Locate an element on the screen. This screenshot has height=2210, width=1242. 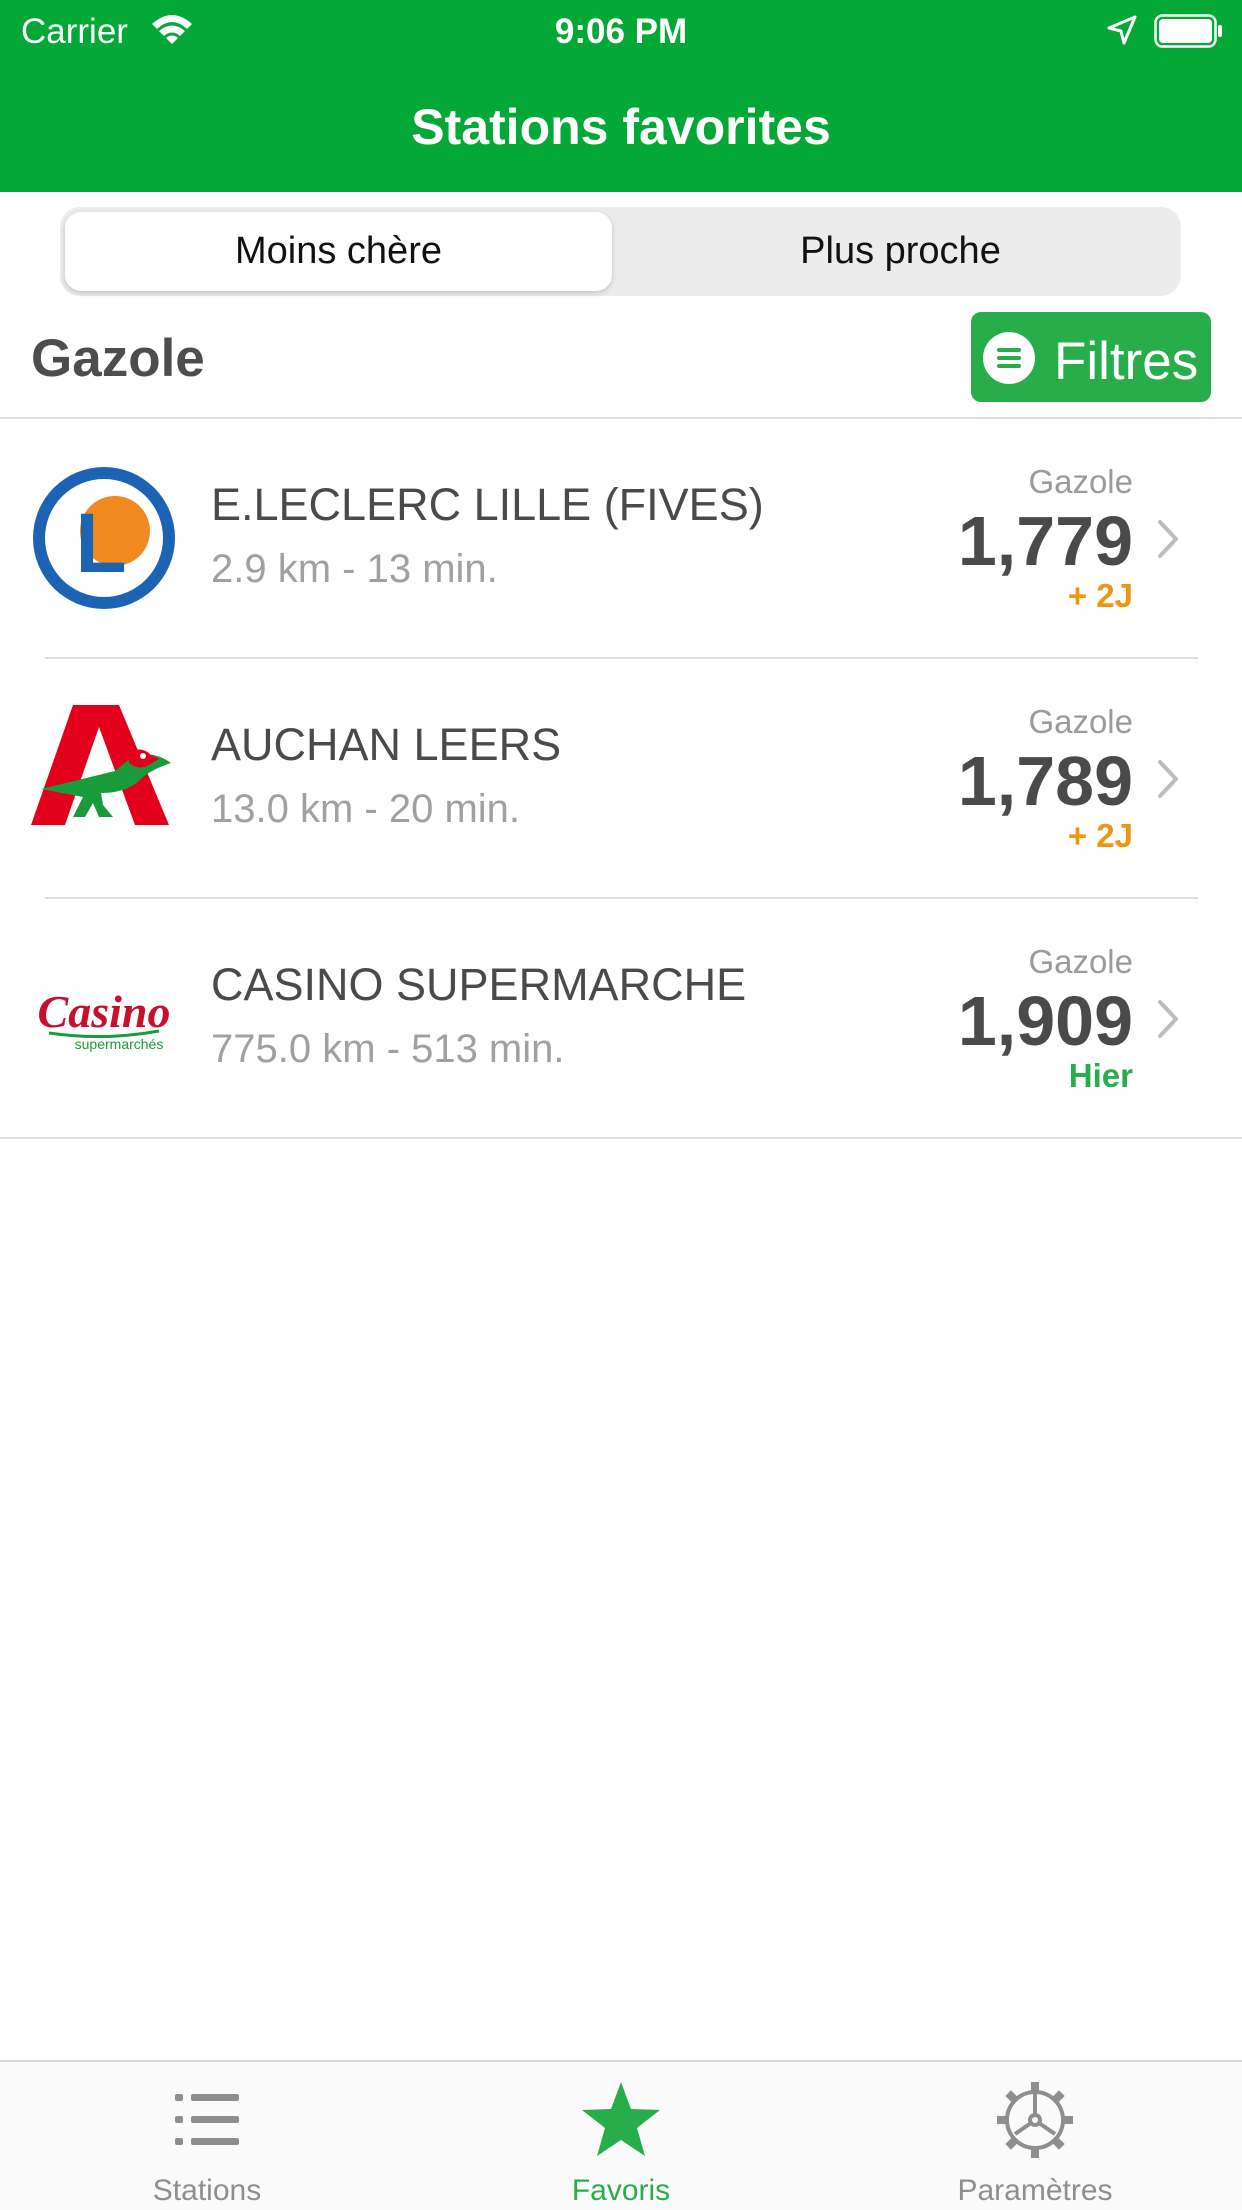
filter-list-icon is located at coordinates (1009, 358).